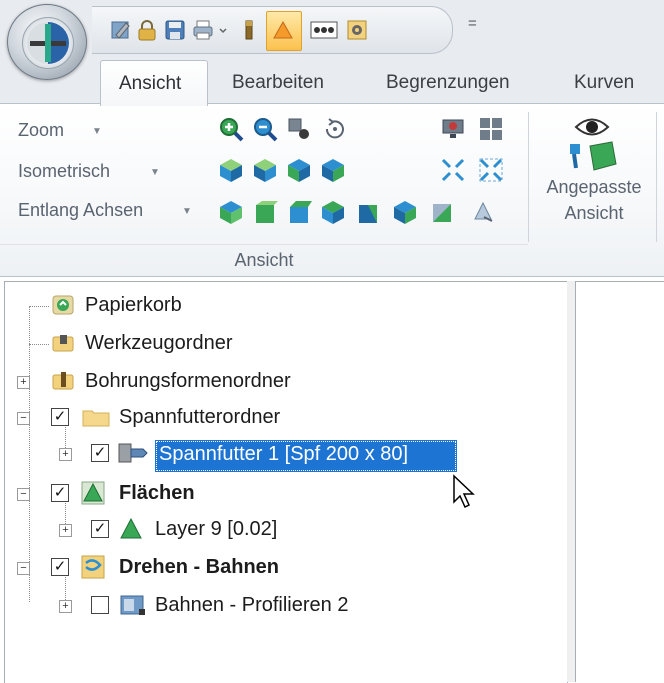 The height and width of the screenshot is (683, 664). Describe the element at coordinates (592, 127) in the screenshot. I see `eye-icon` at that location.